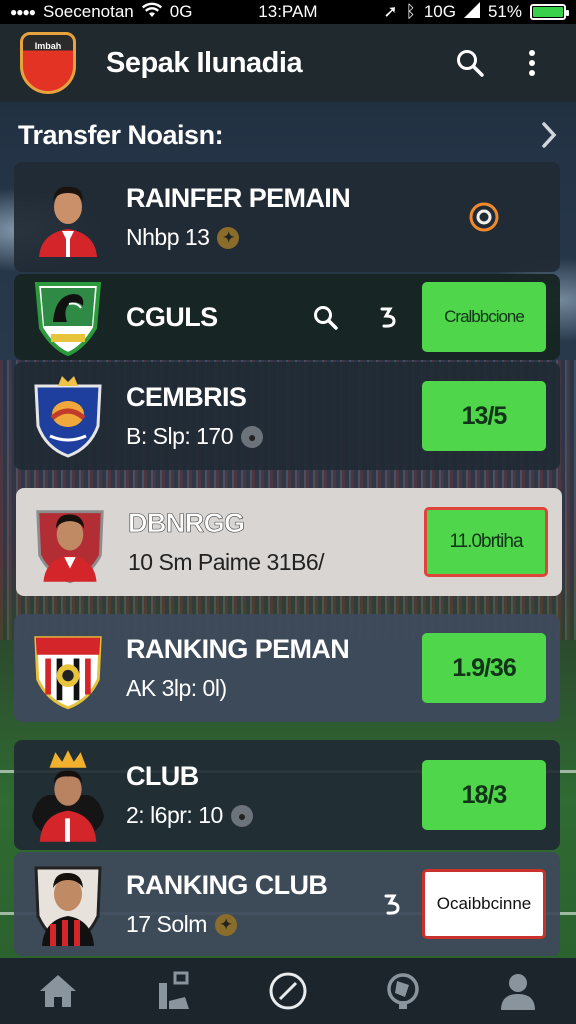 This screenshot has width=576, height=1024. Describe the element at coordinates (439, 11) in the screenshot. I see `network-type-right: 10G` at that location.